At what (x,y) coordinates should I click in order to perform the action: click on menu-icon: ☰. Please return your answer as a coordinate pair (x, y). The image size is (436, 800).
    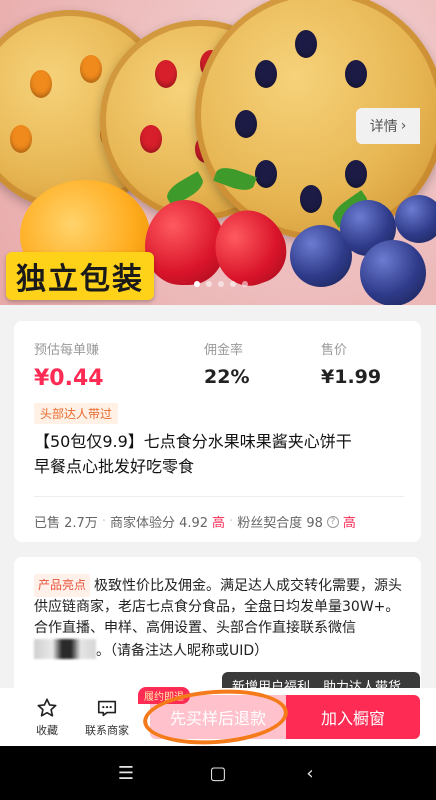
    Looking at the image, I should click on (126, 773).